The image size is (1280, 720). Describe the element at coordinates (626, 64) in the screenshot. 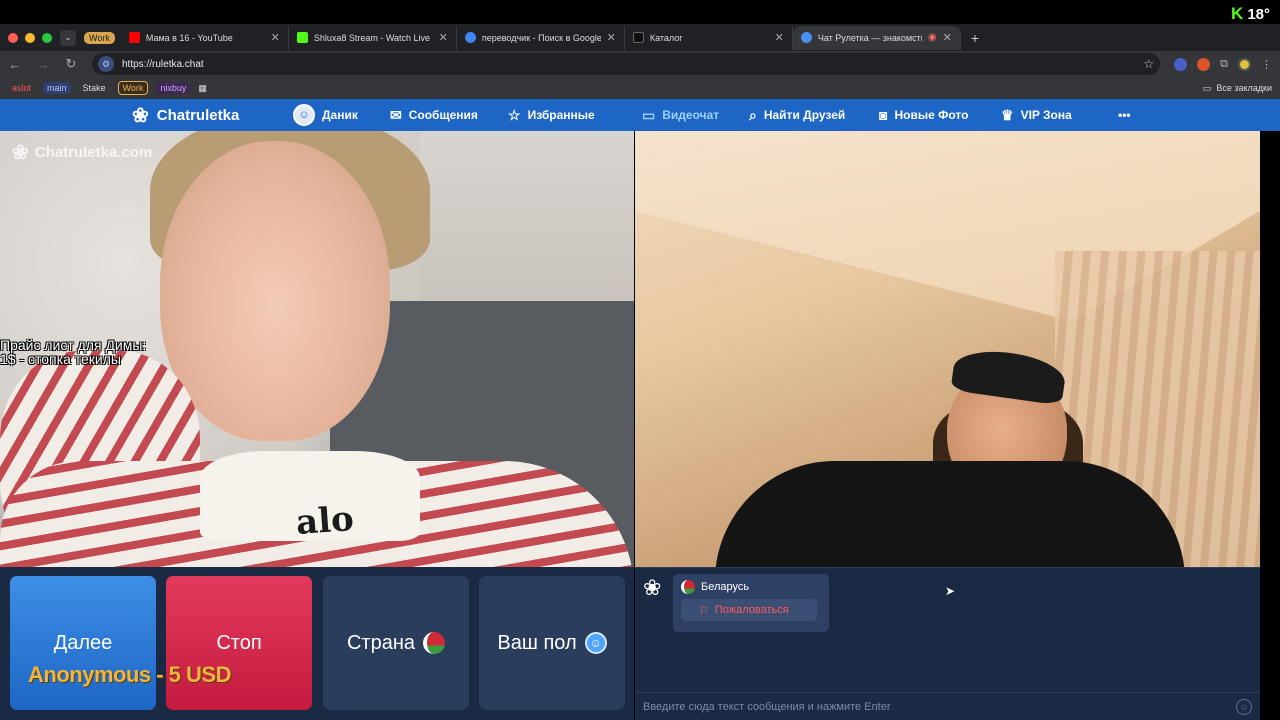

I see `url-bar: ⚙ https://ruletka.chat ☆` at that location.